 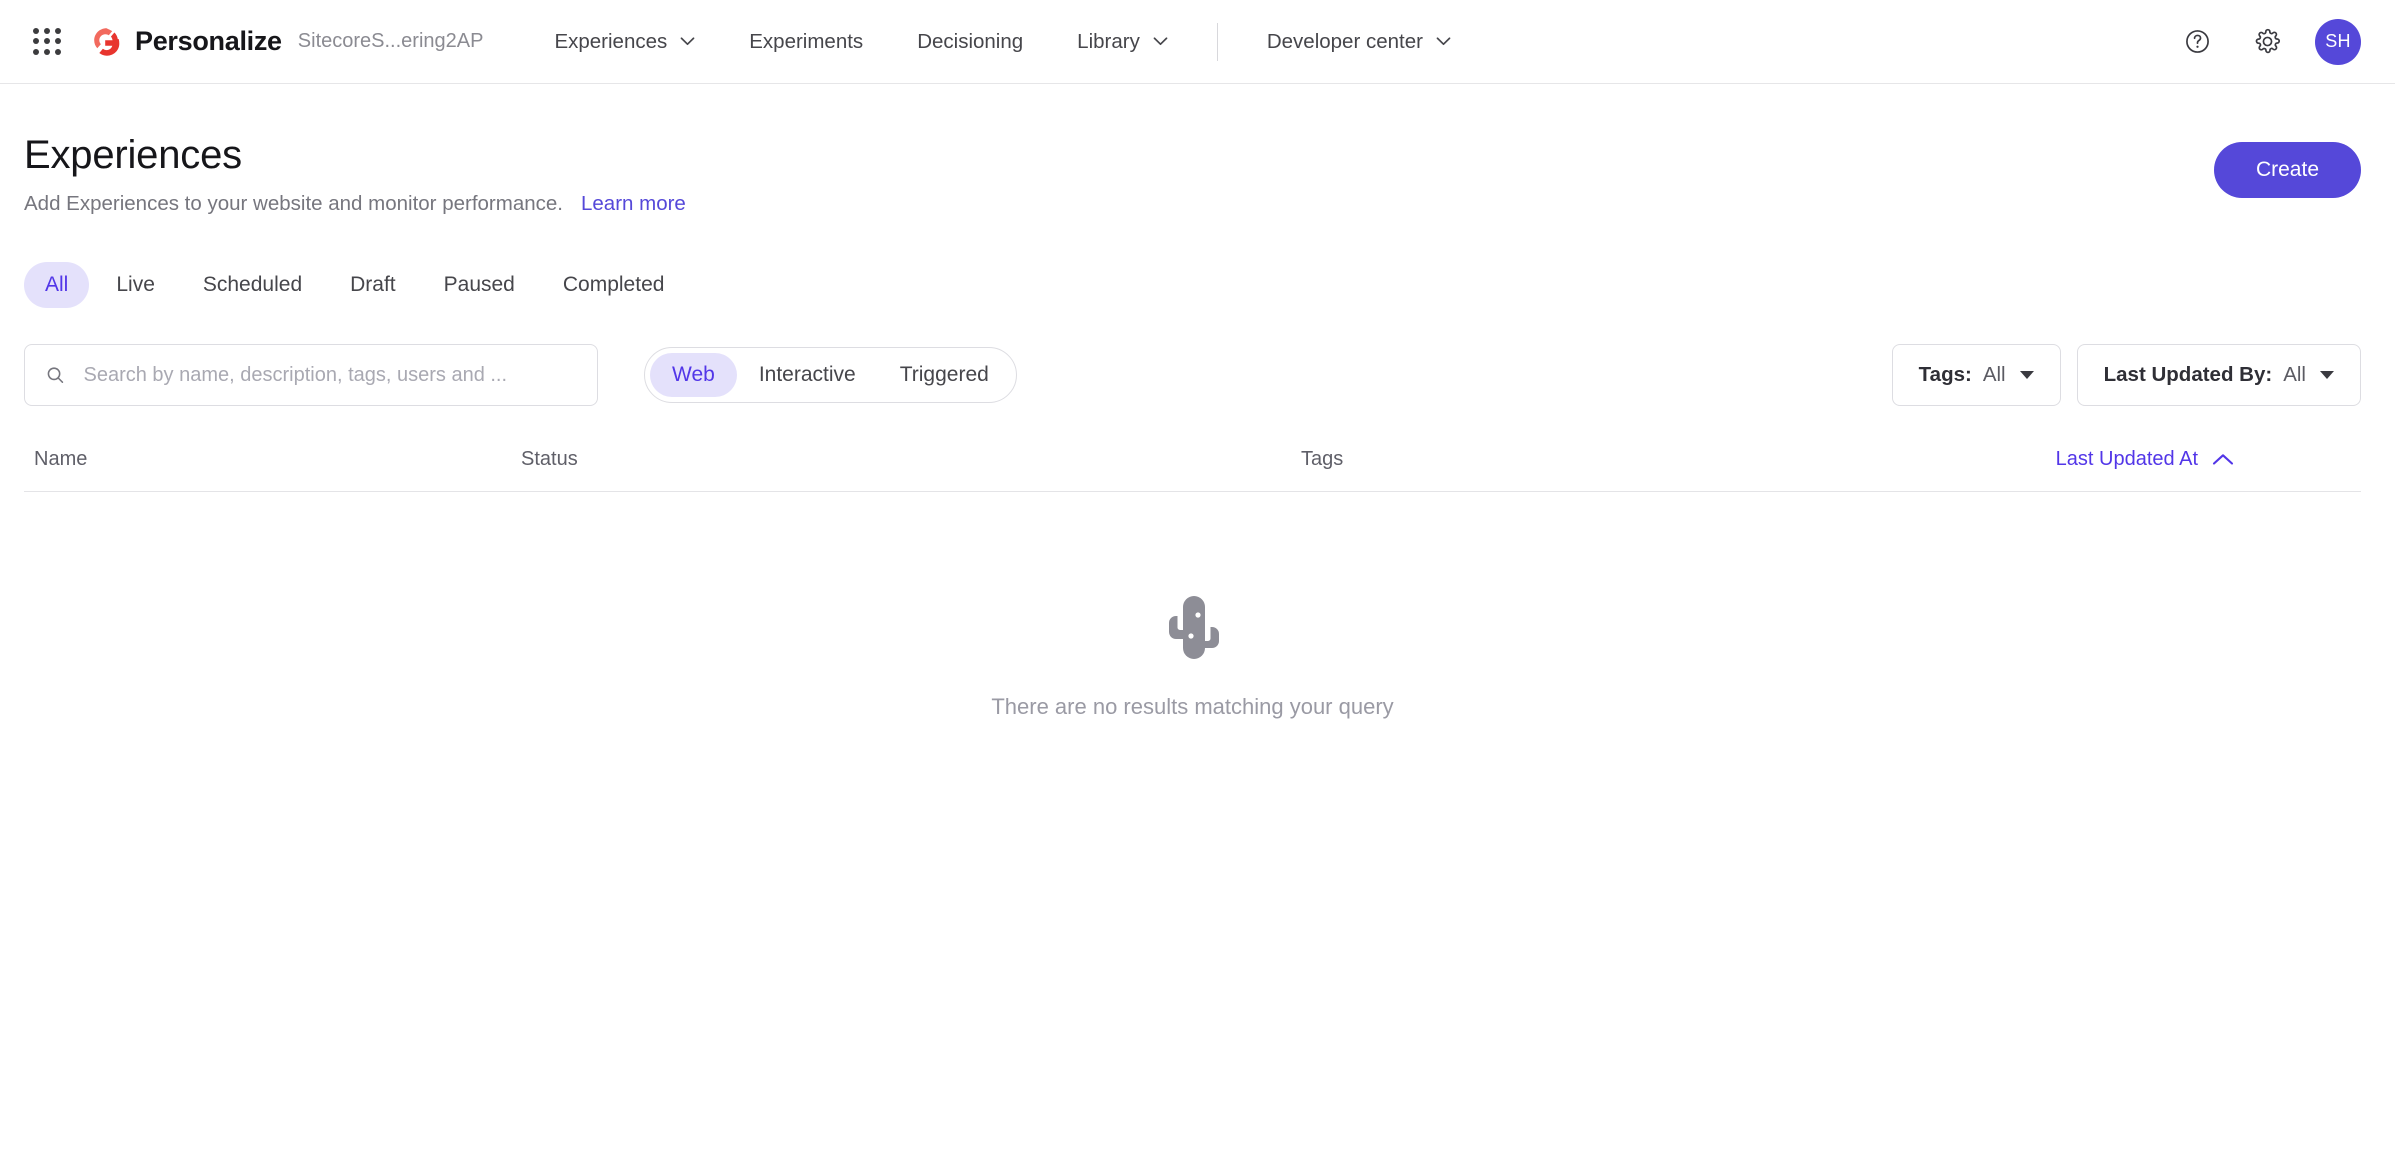 I want to click on column-header-label: Last Updated At, so click(x=2126, y=459).